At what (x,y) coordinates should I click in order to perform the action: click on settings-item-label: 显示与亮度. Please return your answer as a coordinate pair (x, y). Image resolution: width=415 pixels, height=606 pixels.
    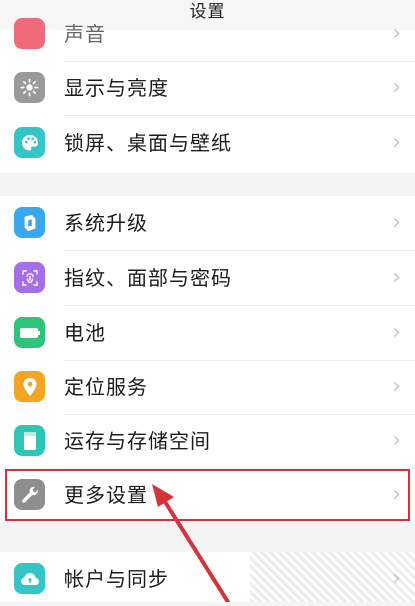
    Looking at the image, I should click on (116, 88).